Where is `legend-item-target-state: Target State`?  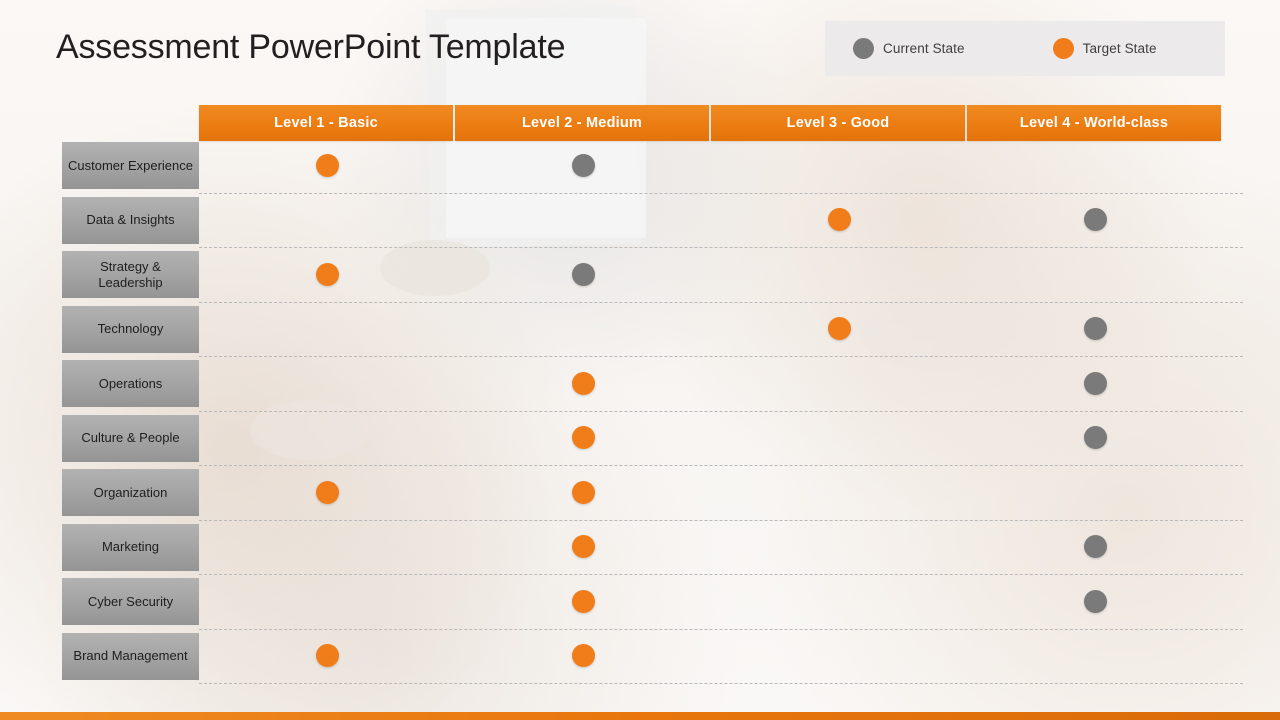
legend-item-target-state: Target State is located at coordinates (1104, 48).